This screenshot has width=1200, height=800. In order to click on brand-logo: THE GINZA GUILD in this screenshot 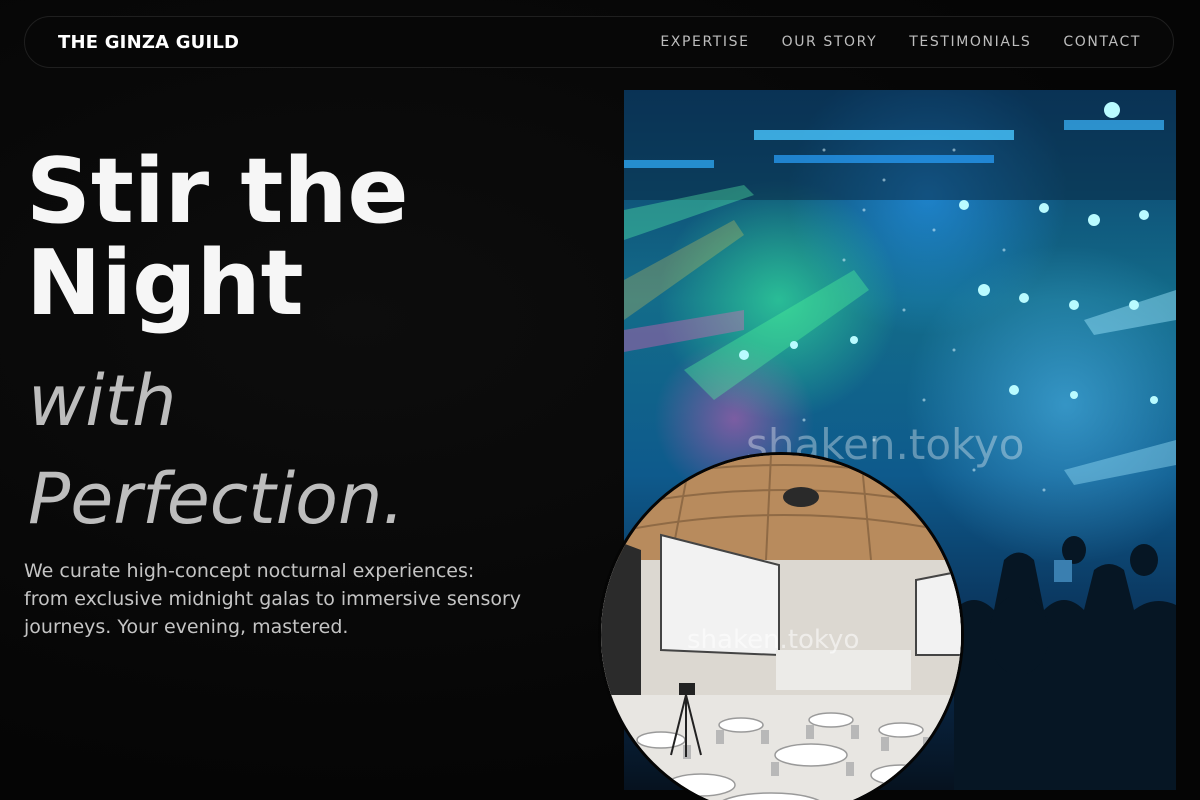, I will do `click(148, 42)`.